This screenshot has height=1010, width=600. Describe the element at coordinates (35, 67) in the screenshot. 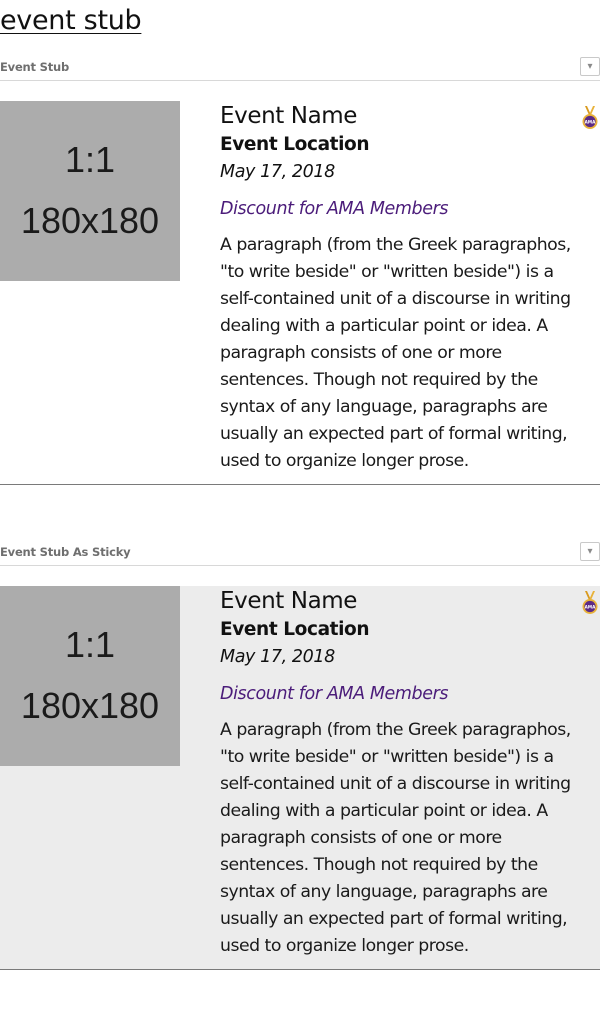

I see `section-label: Event Stub` at that location.